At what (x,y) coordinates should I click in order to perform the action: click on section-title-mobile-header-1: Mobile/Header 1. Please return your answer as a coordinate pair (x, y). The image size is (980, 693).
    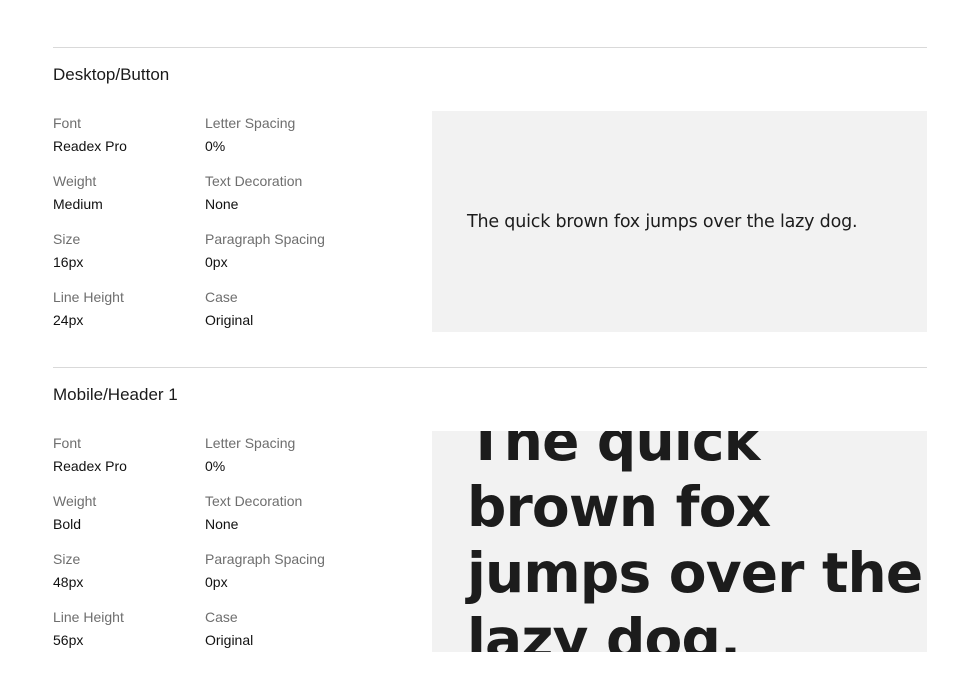
    Looking at the image, I should click on (115, 394).